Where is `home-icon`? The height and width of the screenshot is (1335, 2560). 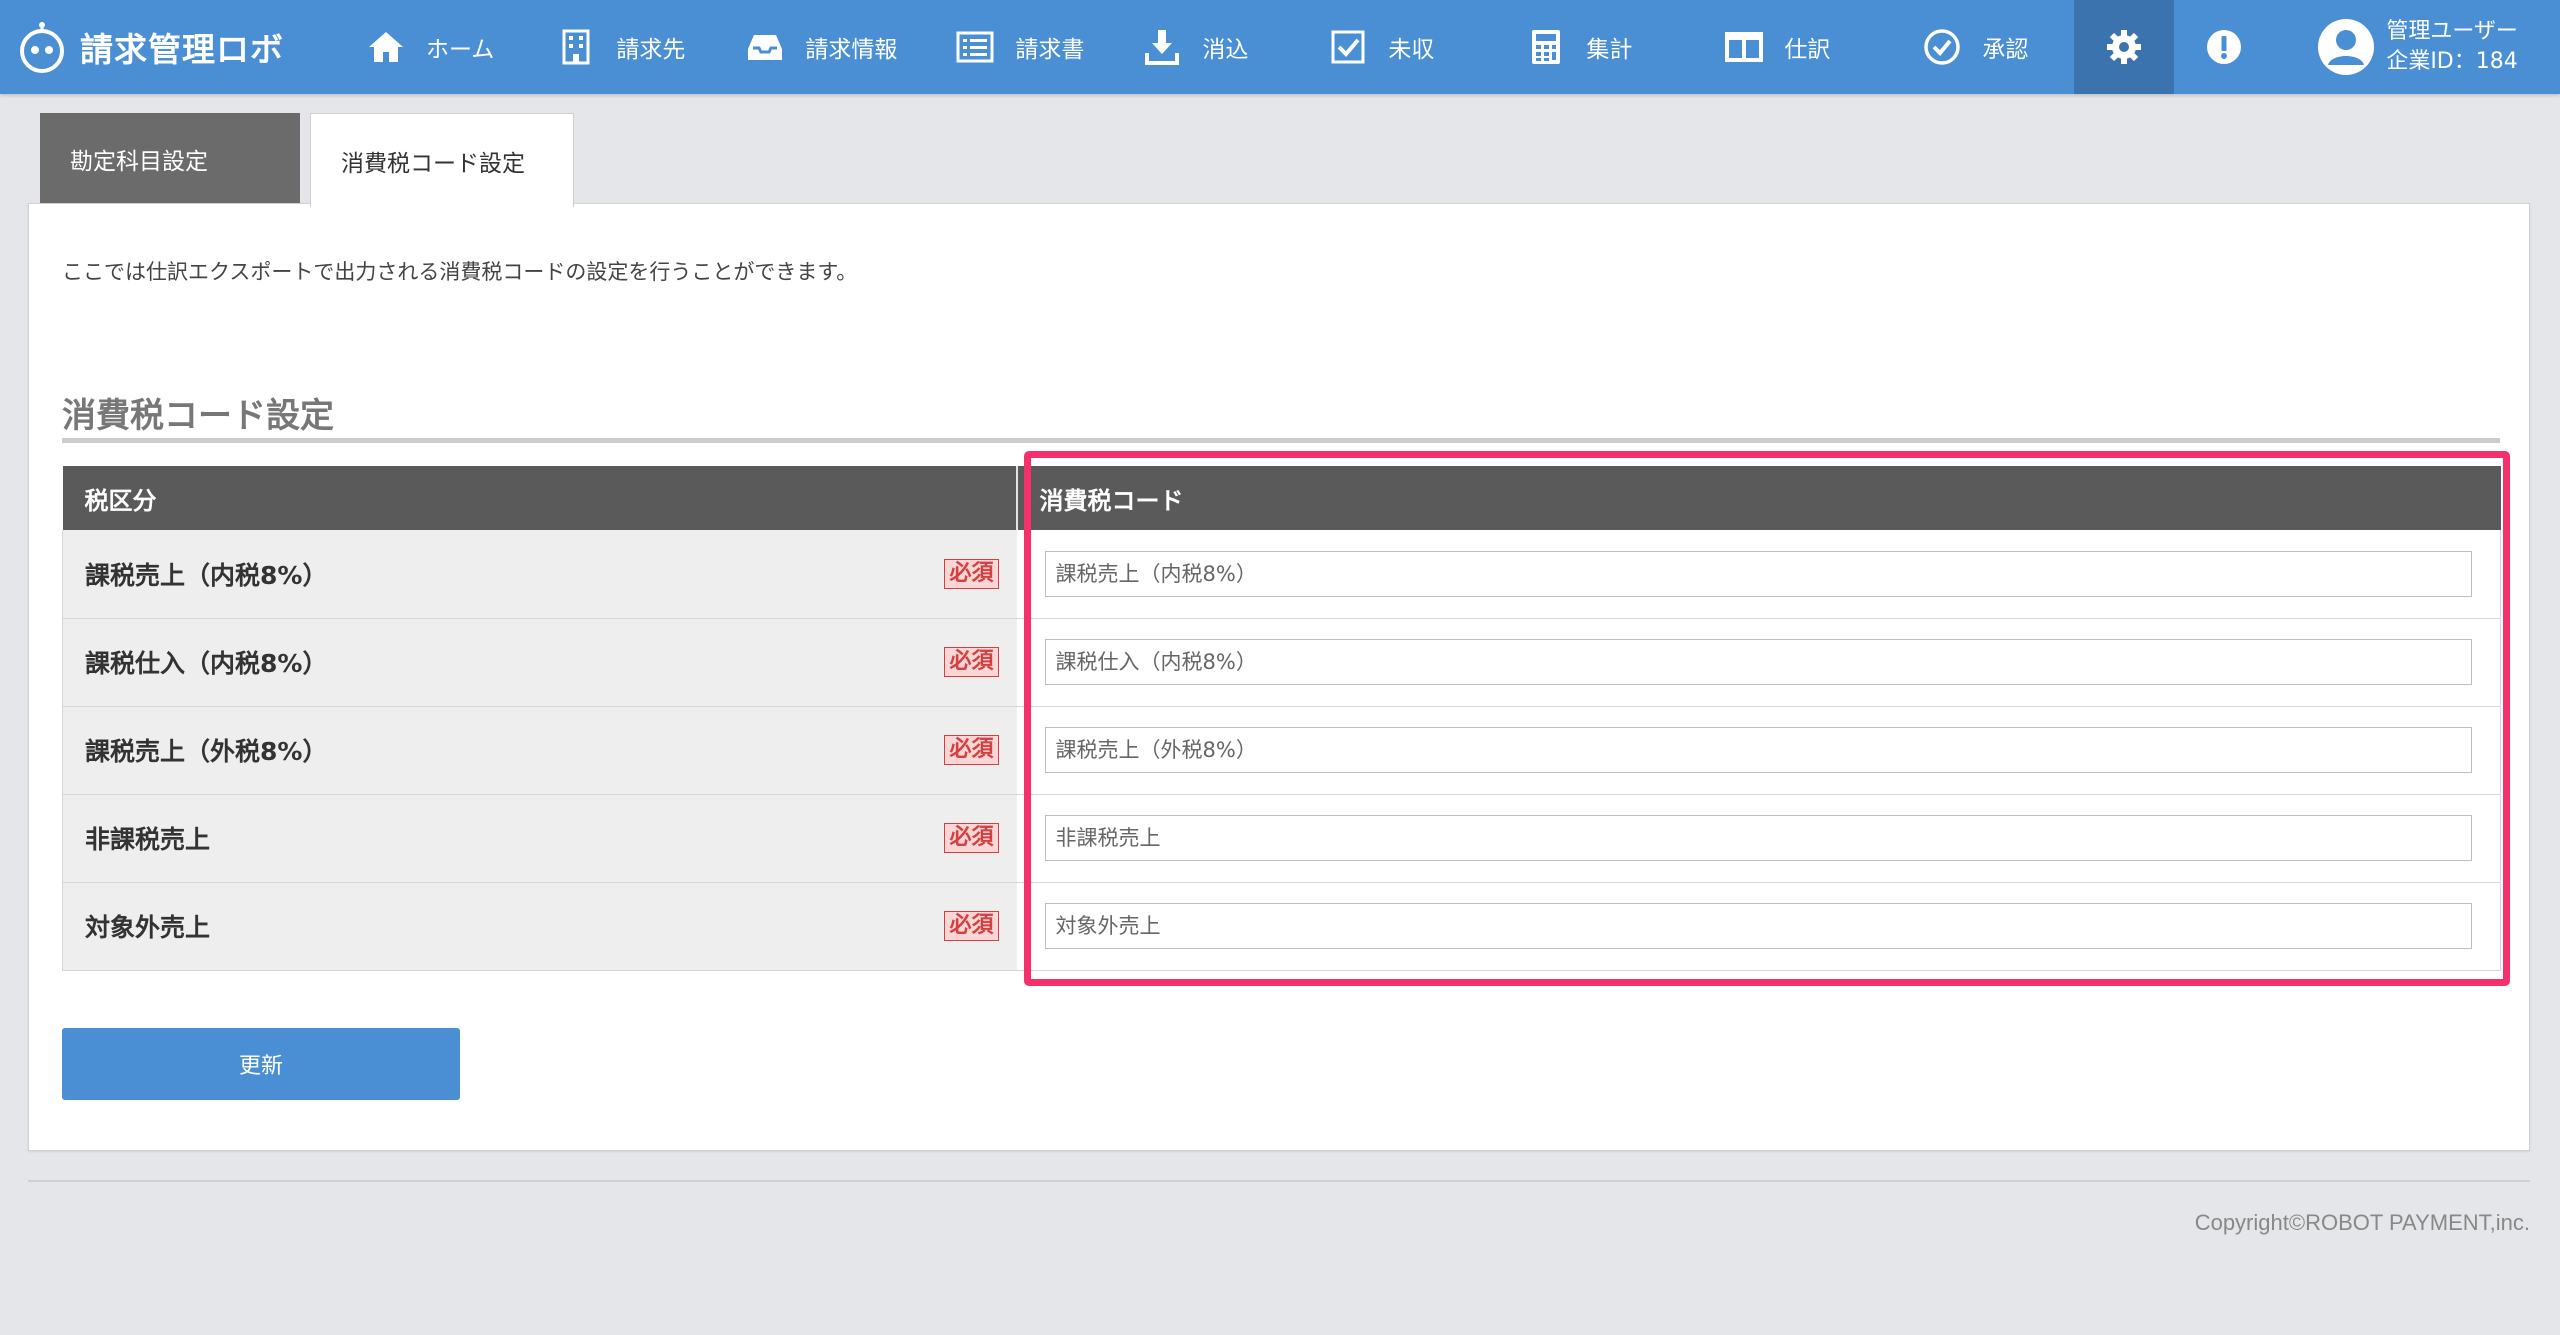
home-icon is located at coordinates (386, 47).